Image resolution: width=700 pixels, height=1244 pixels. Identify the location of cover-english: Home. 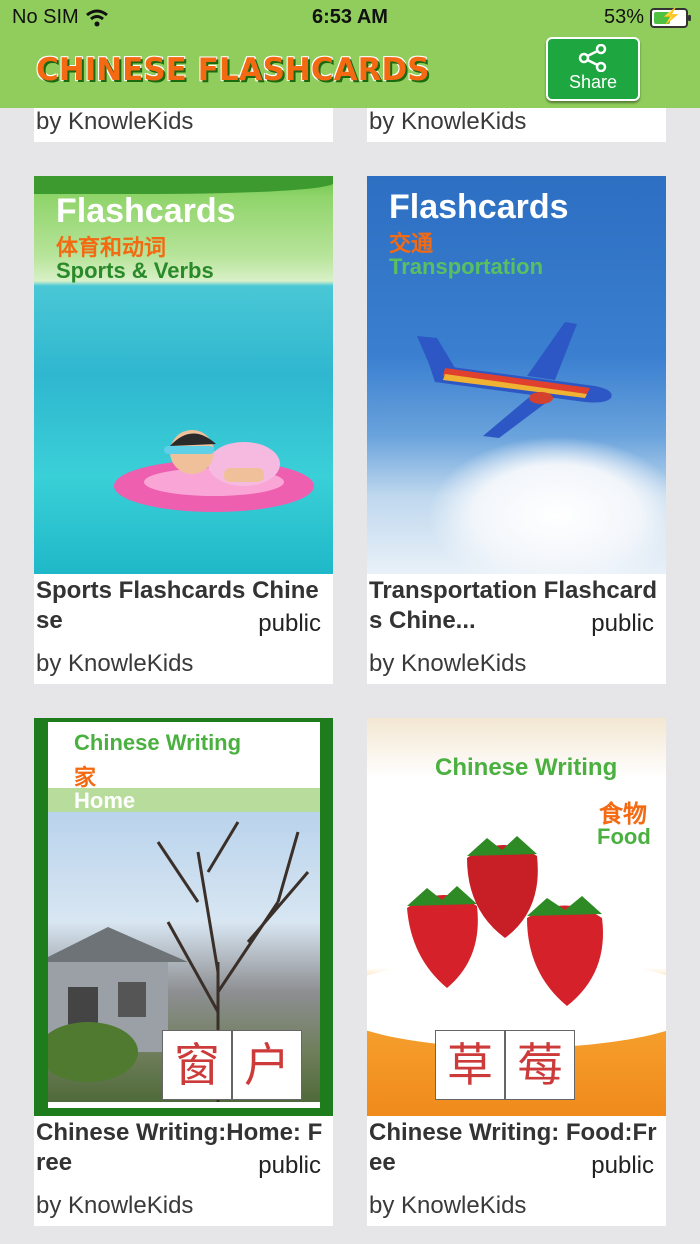
(105, 800).